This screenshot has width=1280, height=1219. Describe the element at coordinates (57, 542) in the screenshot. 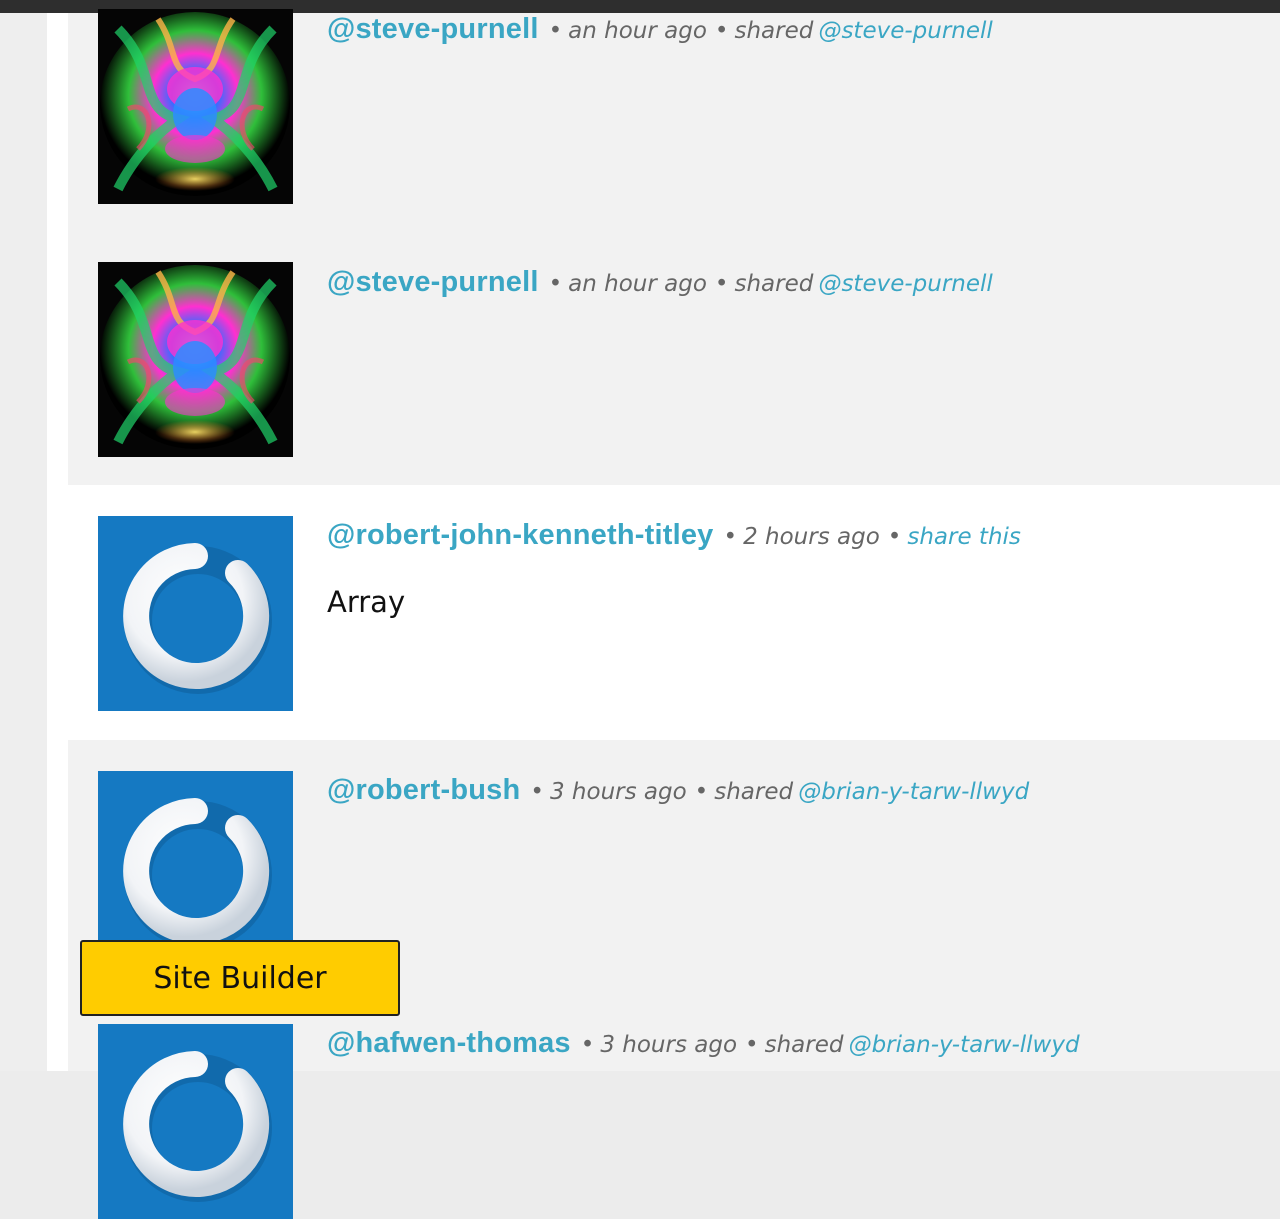

I see `feed-left-border` at that location.